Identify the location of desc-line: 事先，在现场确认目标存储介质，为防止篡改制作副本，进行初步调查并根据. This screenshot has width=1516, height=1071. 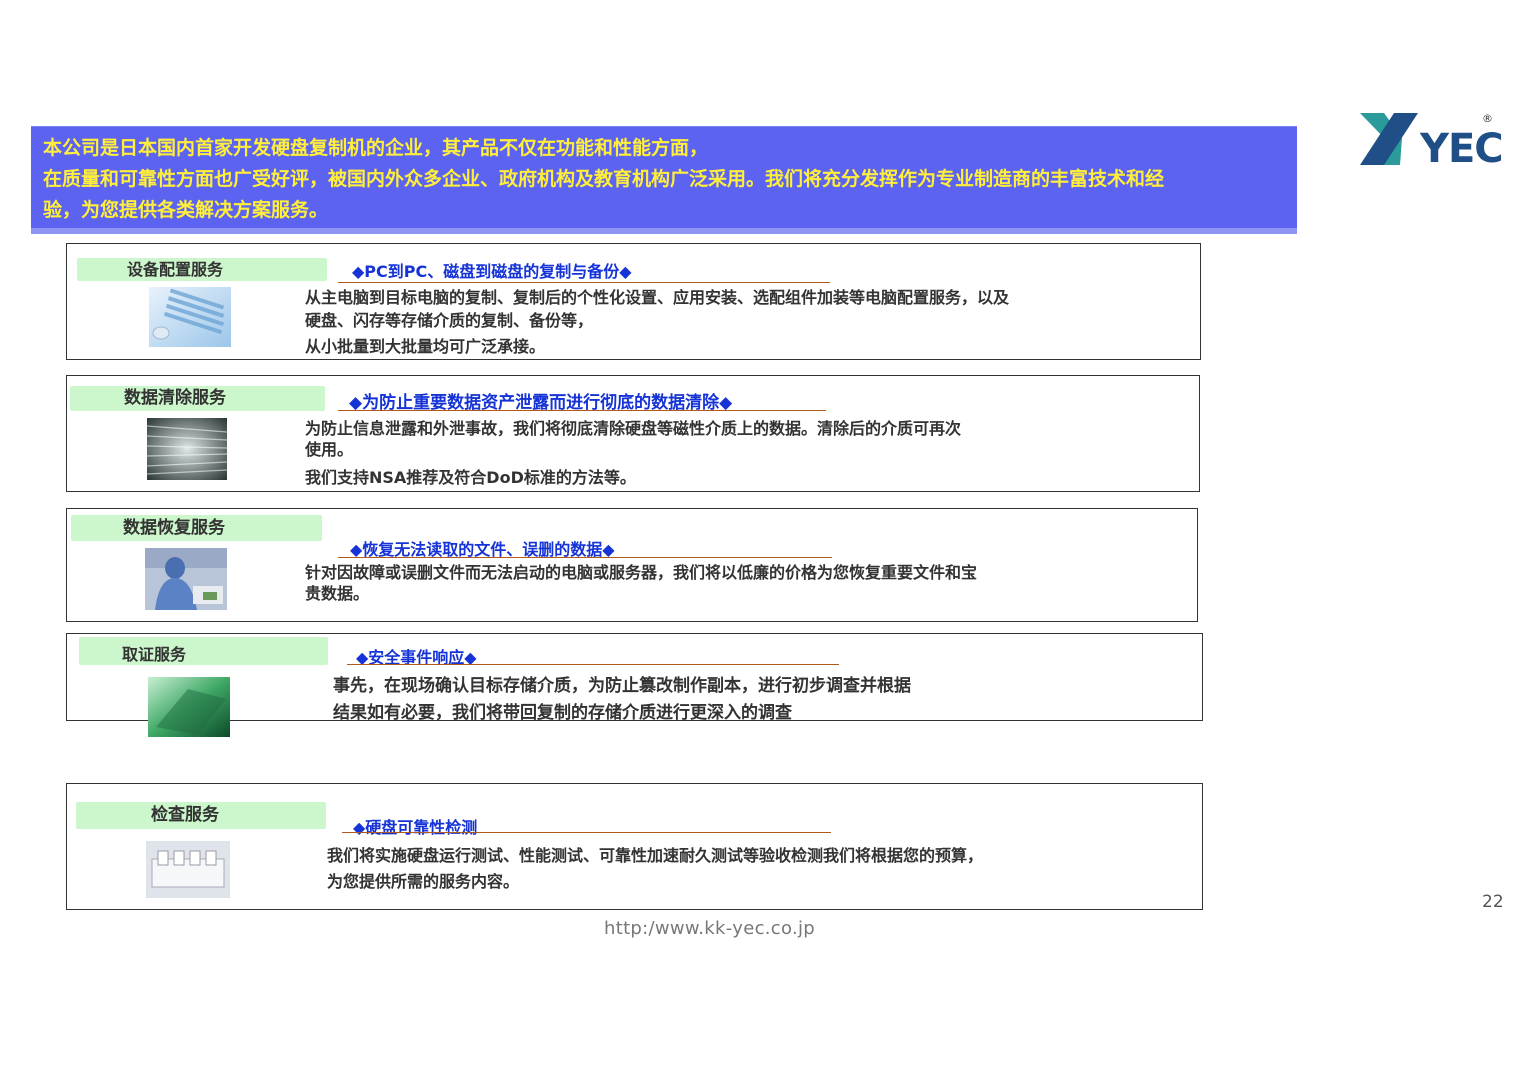
(622, 686).